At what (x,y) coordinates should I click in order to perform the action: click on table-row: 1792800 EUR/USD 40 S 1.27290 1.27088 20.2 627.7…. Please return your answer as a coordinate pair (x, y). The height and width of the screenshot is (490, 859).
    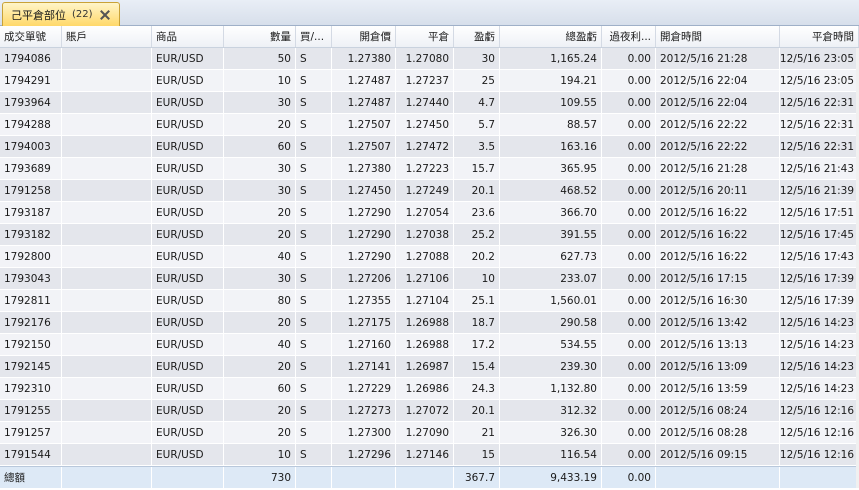
    Looking at the image, I should click on (429, 257).